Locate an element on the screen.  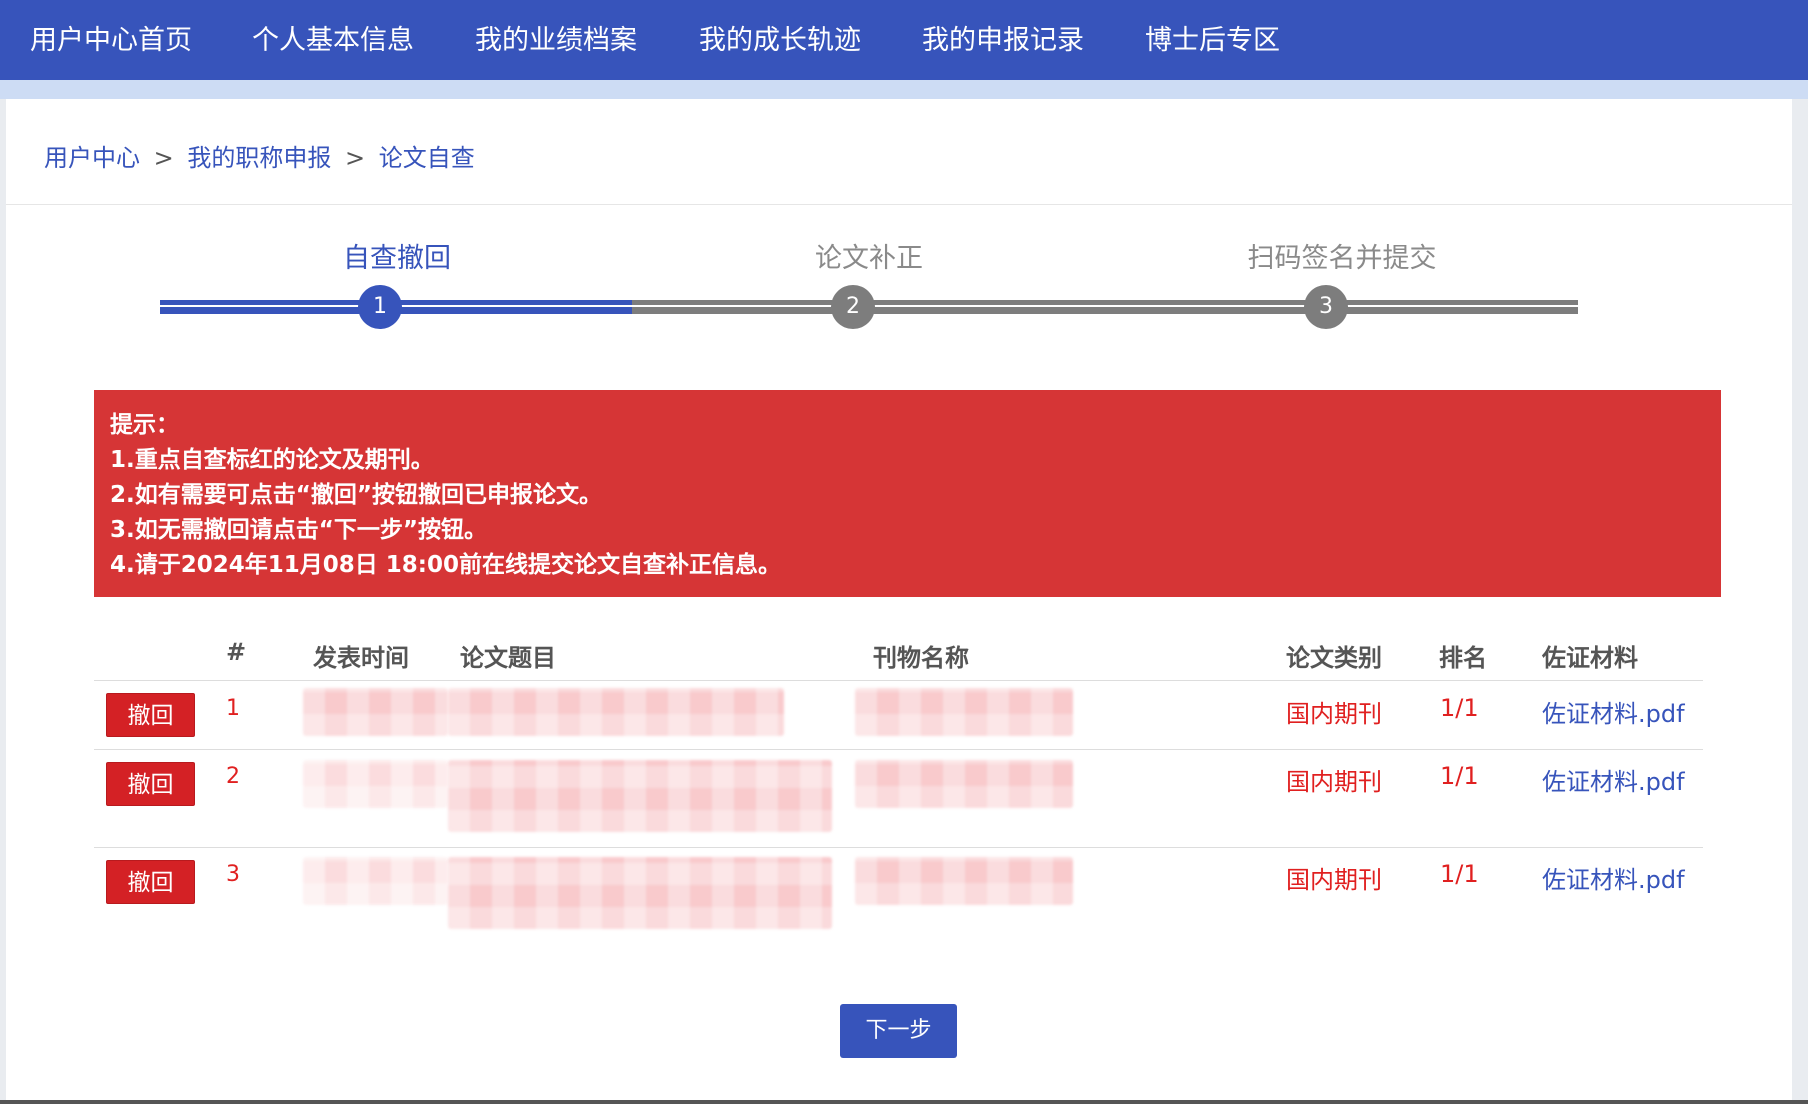
breadcrumb-title-application: 我的职称申报 is located at coordinates (259, 158).